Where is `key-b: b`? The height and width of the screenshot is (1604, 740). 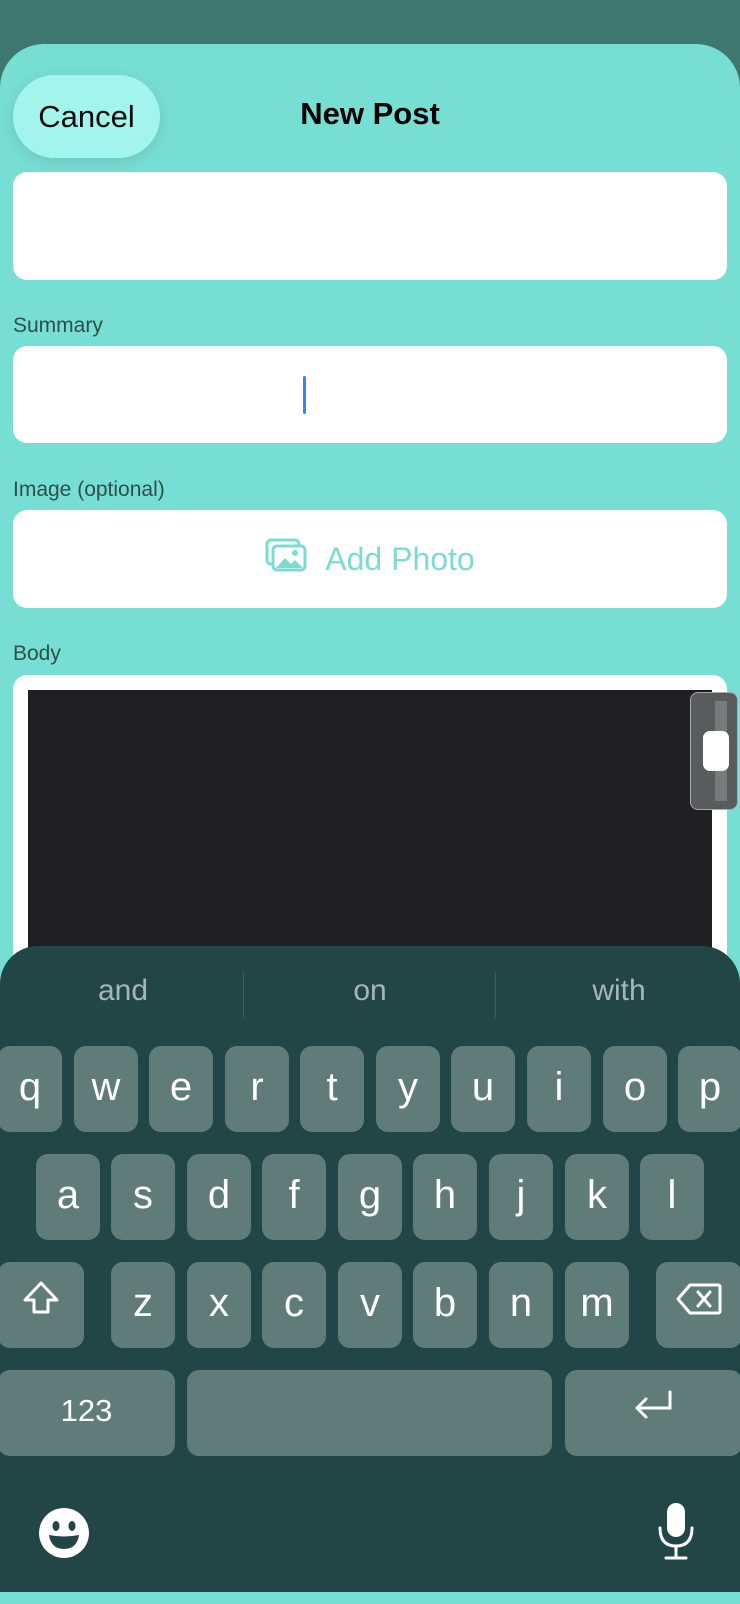
key-b: b is located at coordinates (445, 1305).